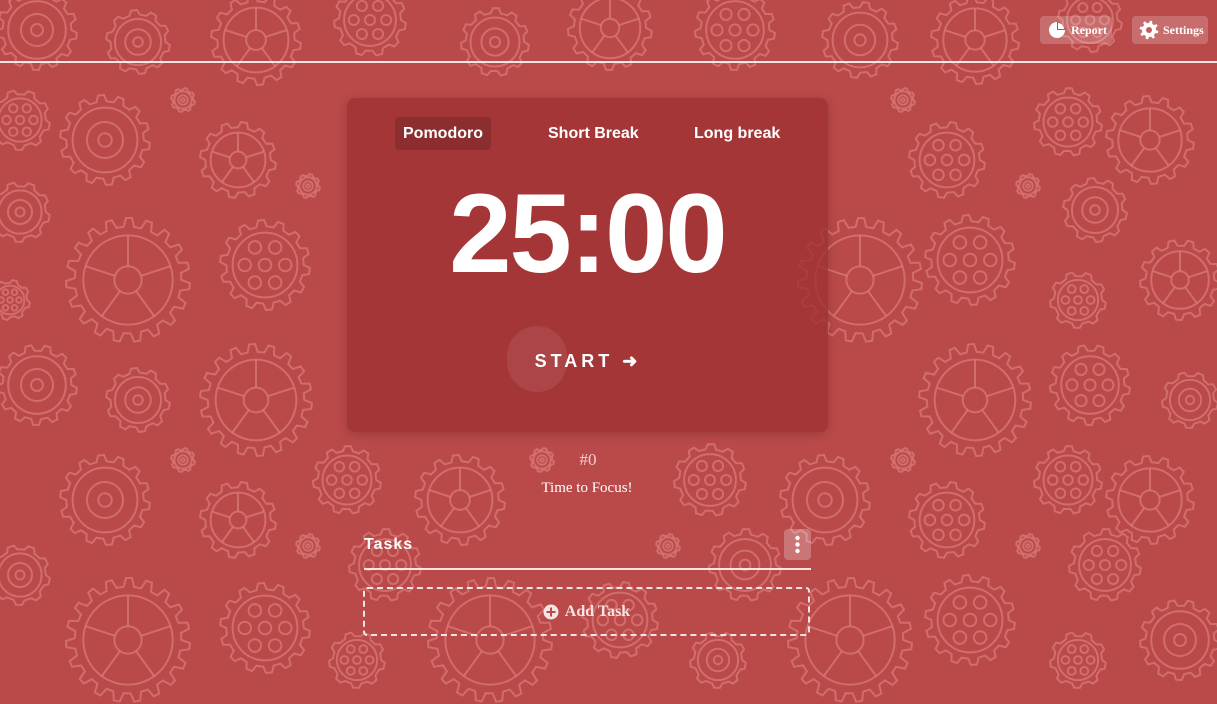  Describe the element at coordinates (586, 611) in the screenshot. I see `add-task-button: Add Task` at that location.